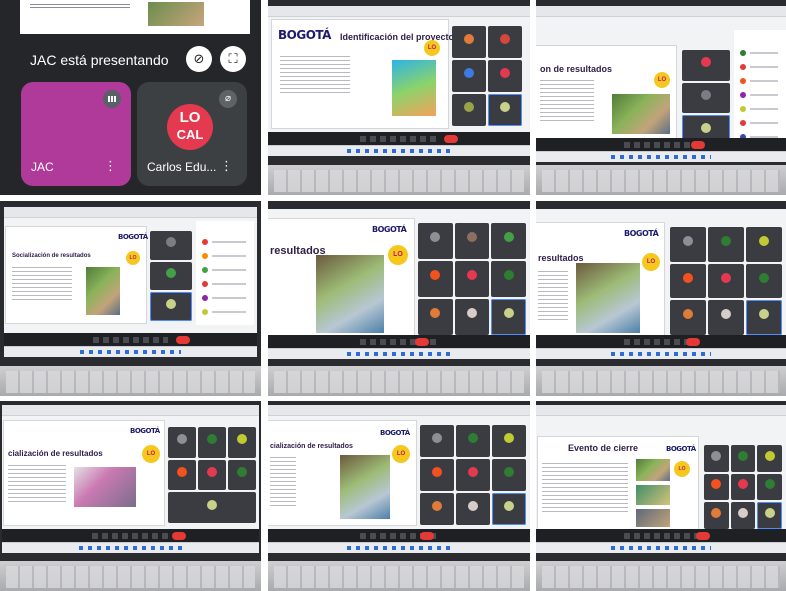  I want to click on participant-tile-carlos: ⌀ LO CAL Carlos Edu... ⋮, so click(192, 134).